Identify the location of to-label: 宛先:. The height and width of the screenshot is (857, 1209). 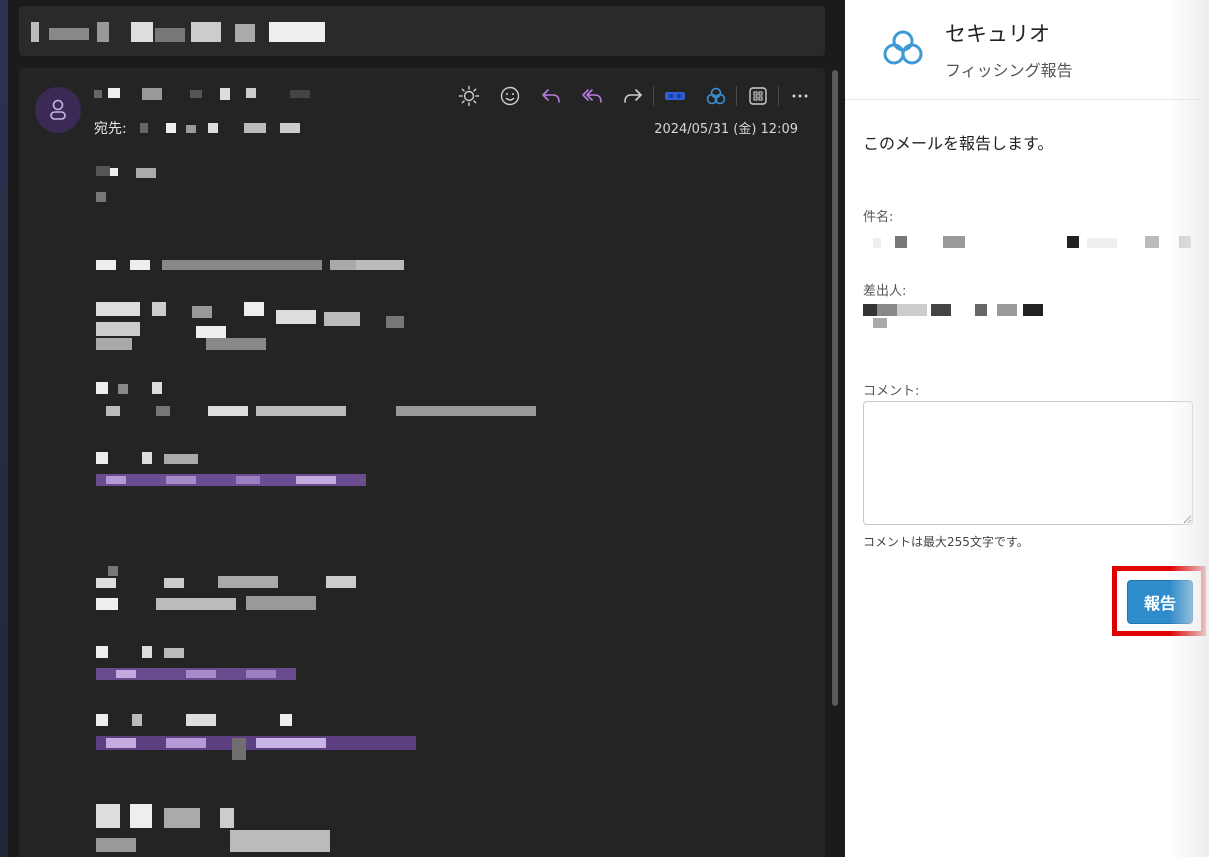
(110, 129).